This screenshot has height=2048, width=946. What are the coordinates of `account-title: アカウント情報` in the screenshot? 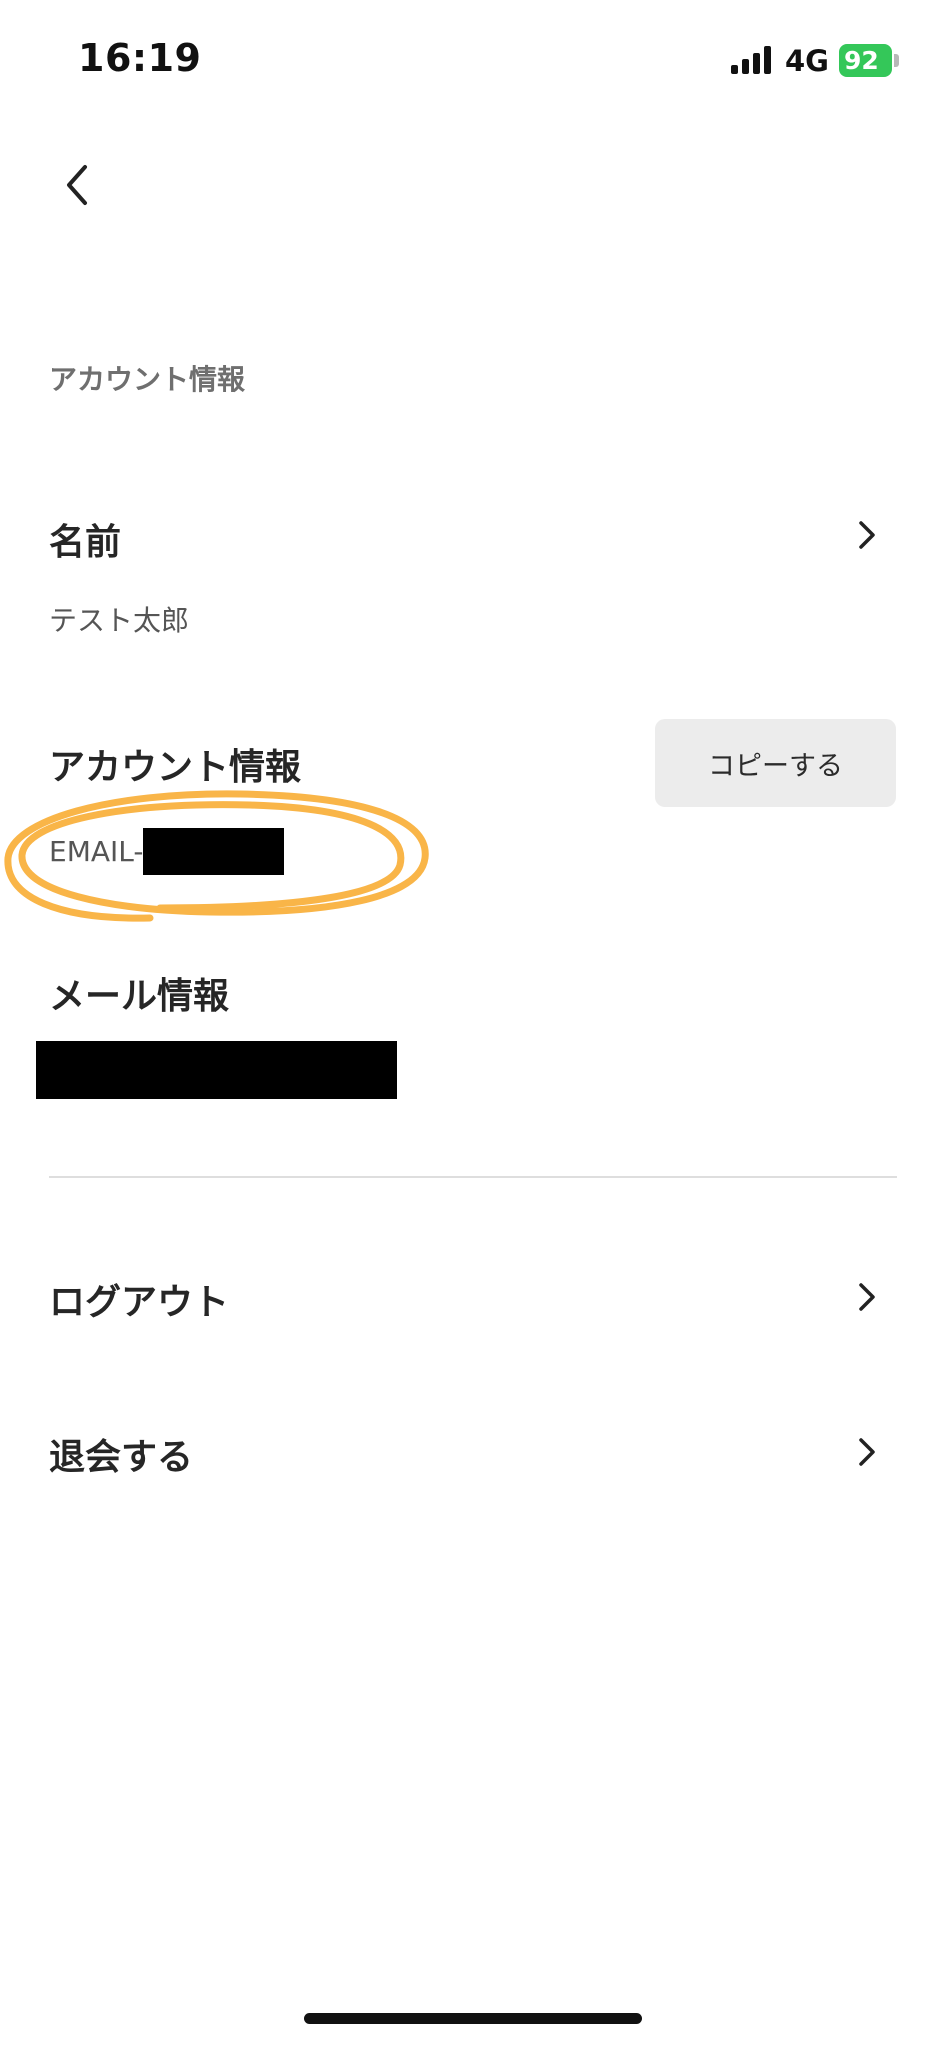 It's located at (175, 767).